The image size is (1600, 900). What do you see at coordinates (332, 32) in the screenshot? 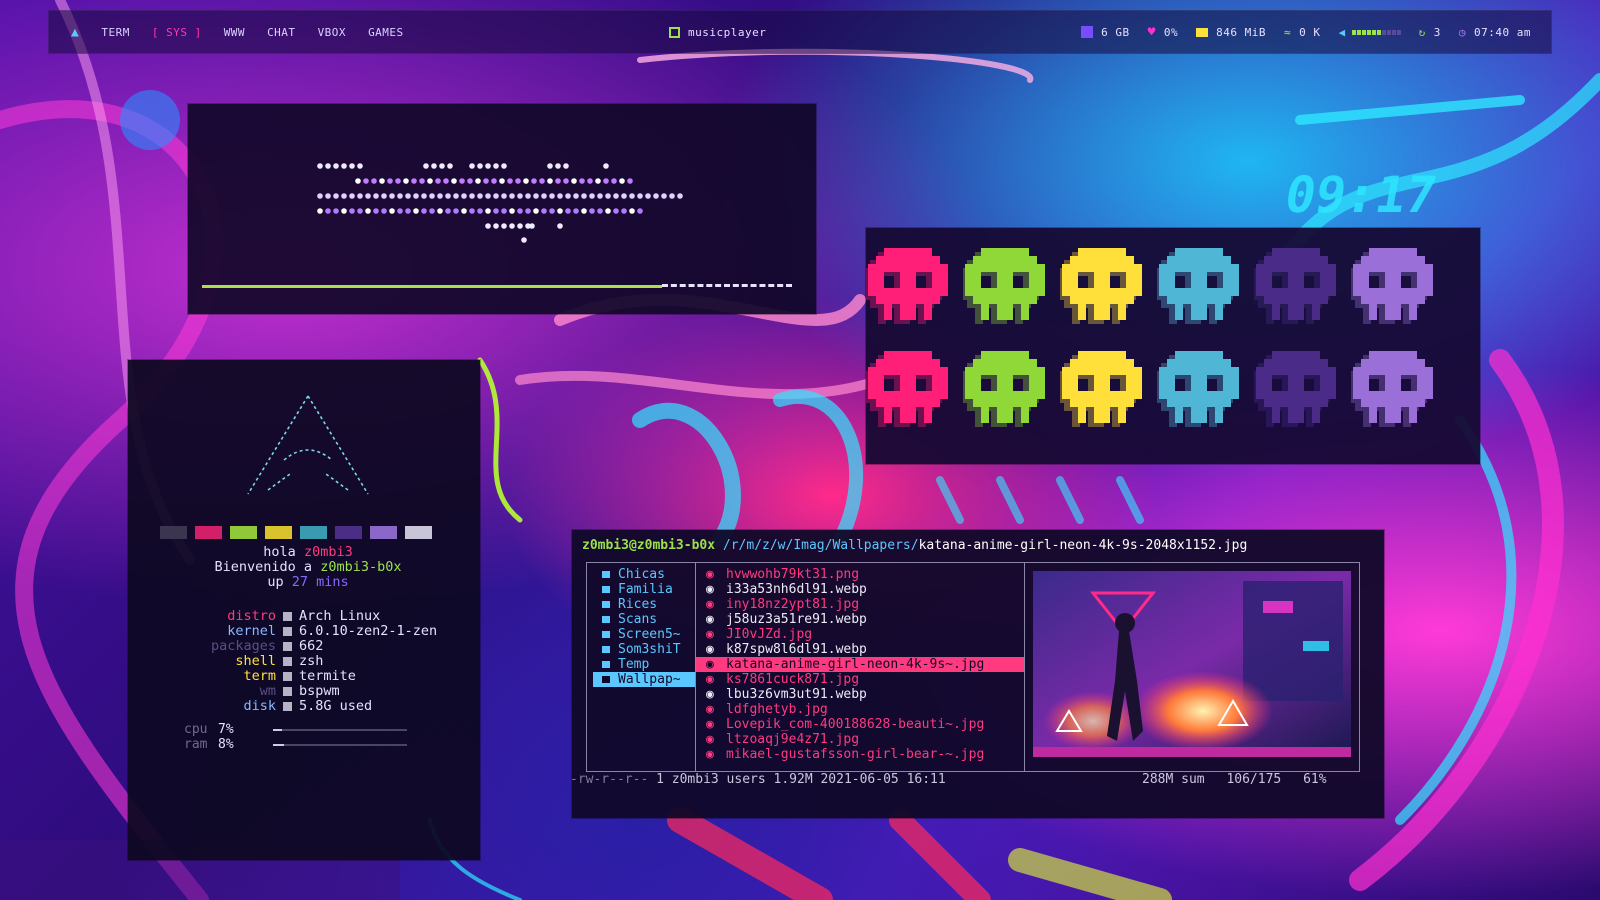
I see `workspace-vbox: VBOX` at bounding box center [332, 32].